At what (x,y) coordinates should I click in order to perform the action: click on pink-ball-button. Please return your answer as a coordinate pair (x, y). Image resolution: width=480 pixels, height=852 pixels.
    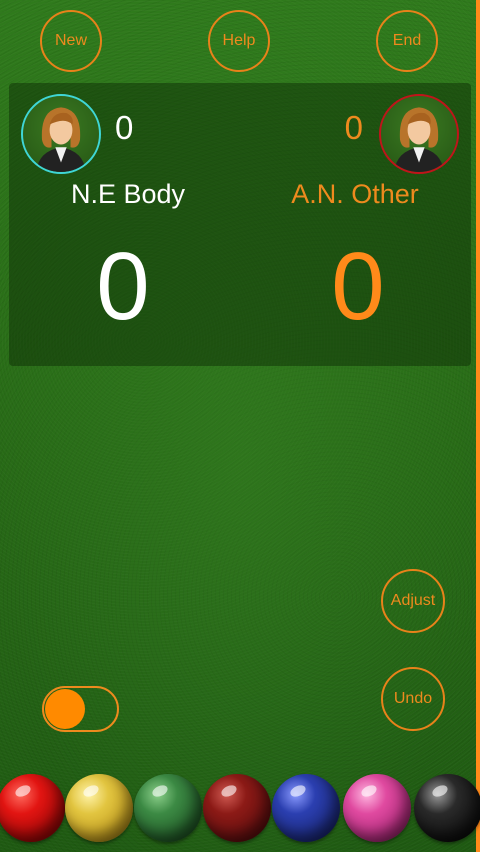
    Looking at the image, I should click on (377, 808).